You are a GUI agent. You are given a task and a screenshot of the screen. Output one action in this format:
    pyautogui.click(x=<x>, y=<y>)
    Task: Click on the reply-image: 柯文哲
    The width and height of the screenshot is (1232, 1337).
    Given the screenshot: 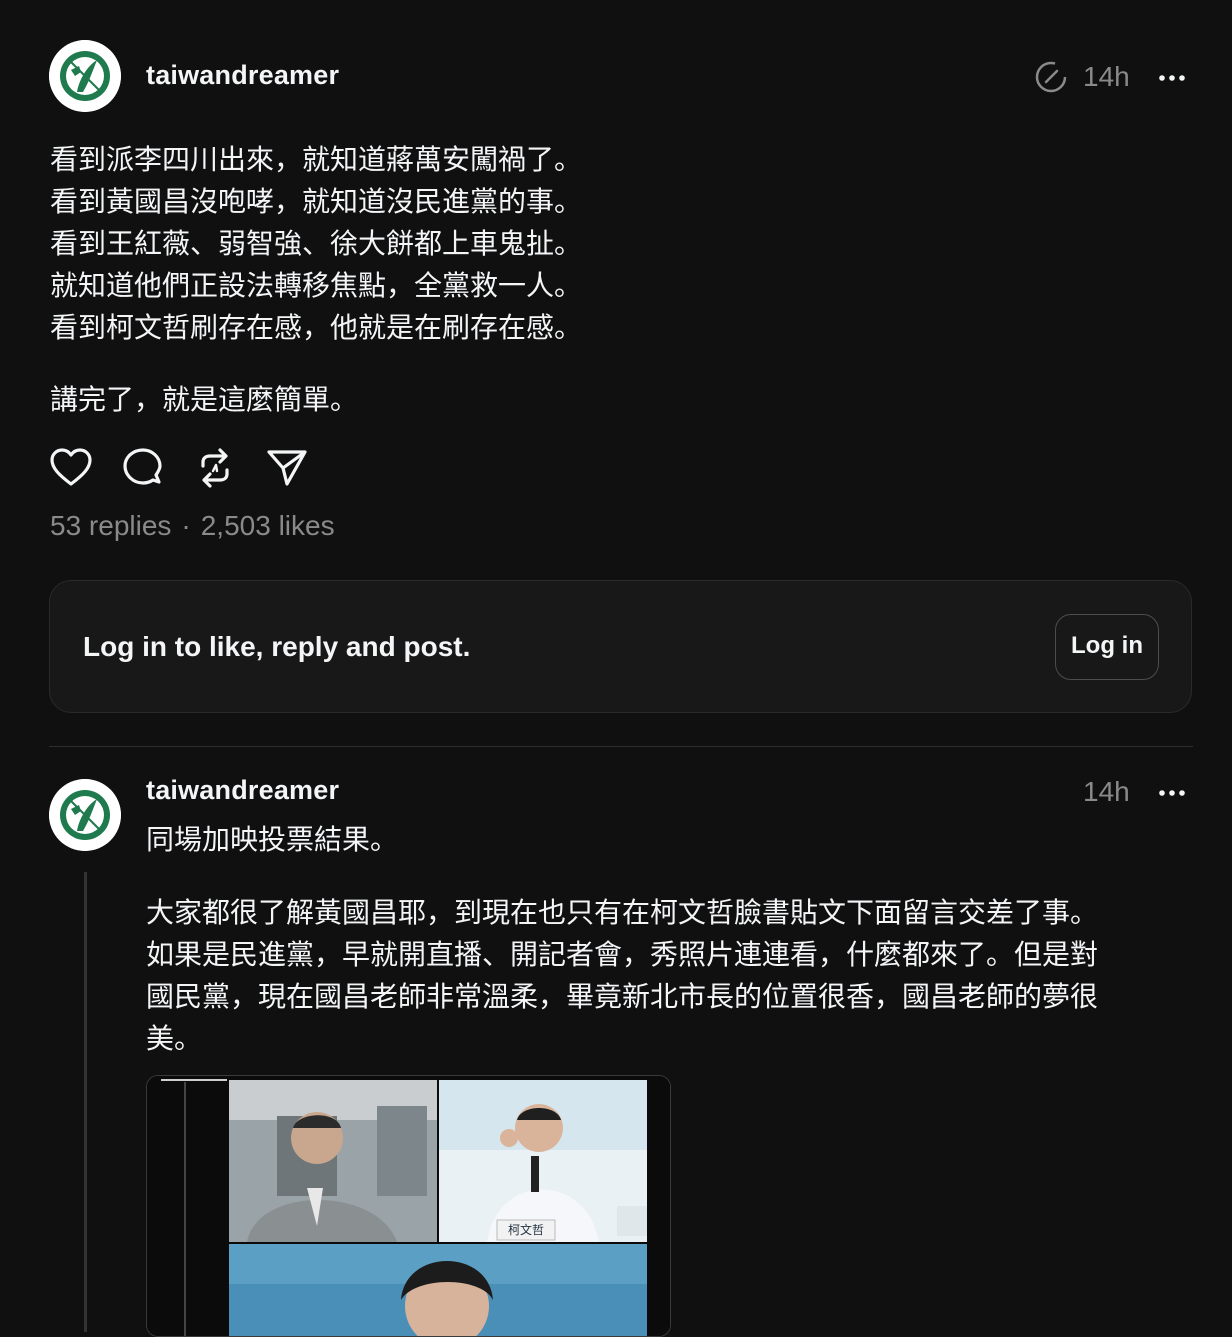 What is the action you would take?
    pyautogui.click(x=408, y=1206)
    